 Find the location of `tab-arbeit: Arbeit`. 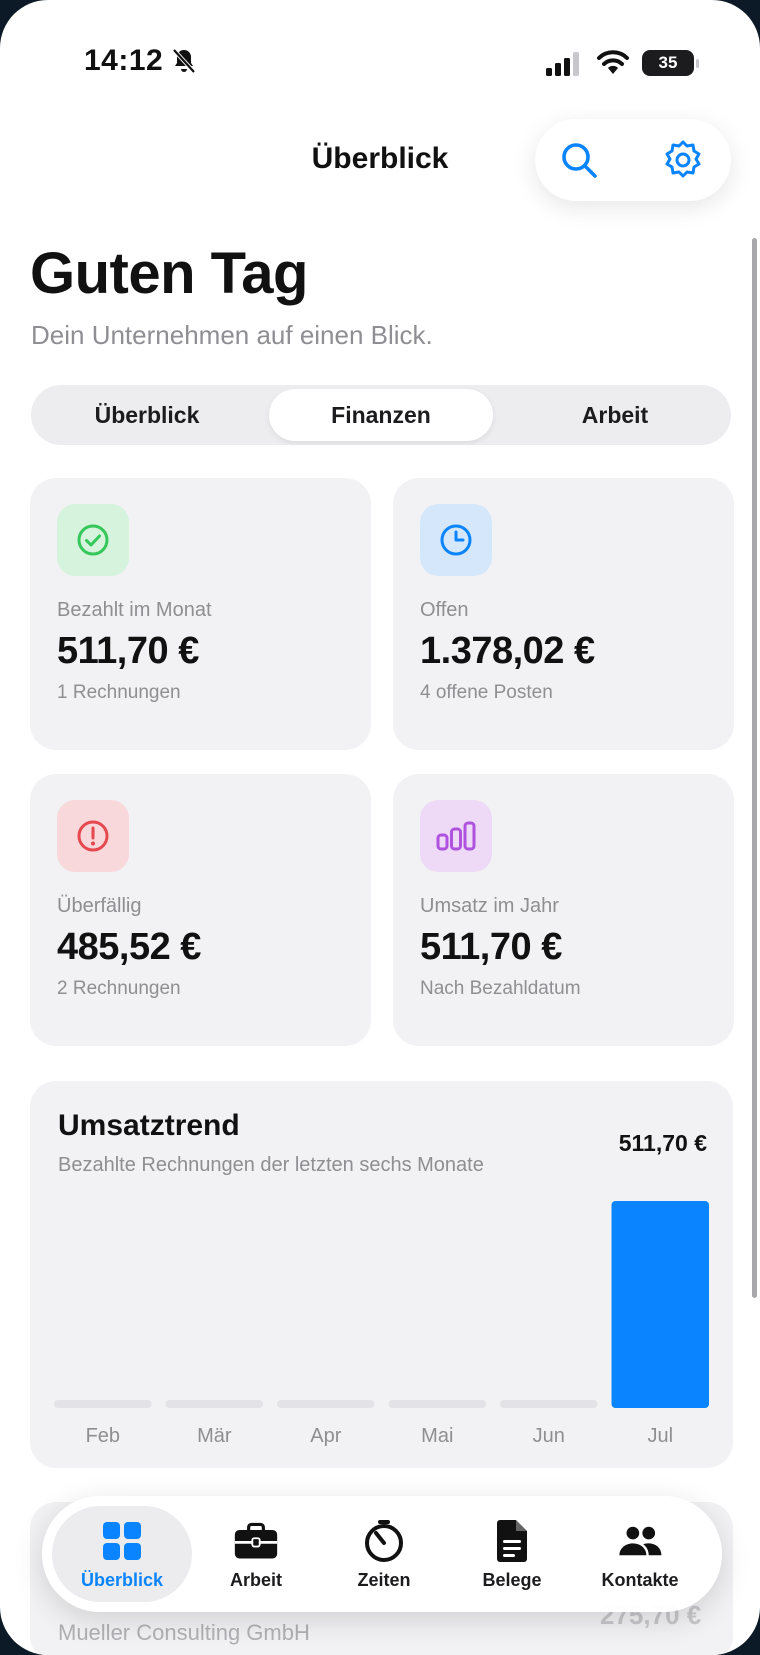

tab-arbeit: Arbeit is located at coordinates (256, 1554).